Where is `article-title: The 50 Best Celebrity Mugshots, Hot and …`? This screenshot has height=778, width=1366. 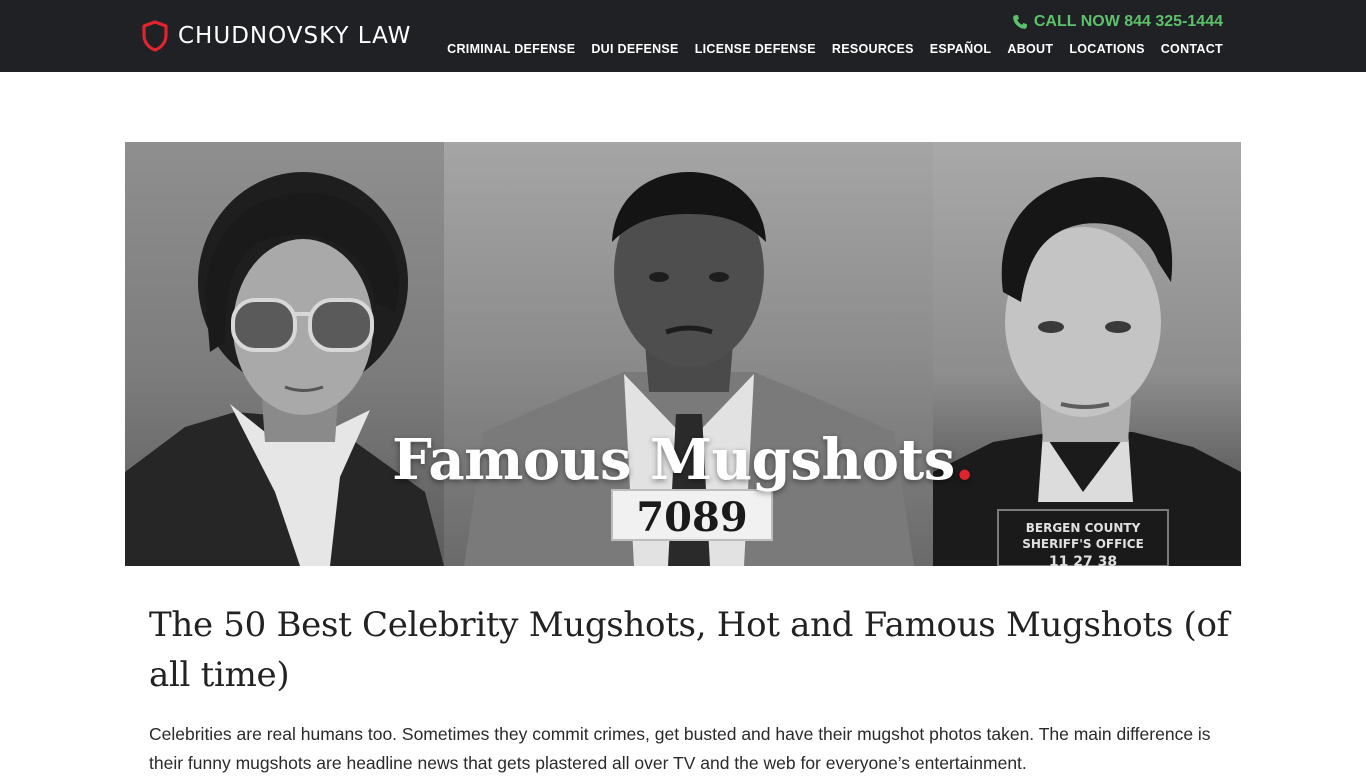 article-title: The 50 Best Celebrity Mugshots, Hot and … is located at coordinates (689, 650).